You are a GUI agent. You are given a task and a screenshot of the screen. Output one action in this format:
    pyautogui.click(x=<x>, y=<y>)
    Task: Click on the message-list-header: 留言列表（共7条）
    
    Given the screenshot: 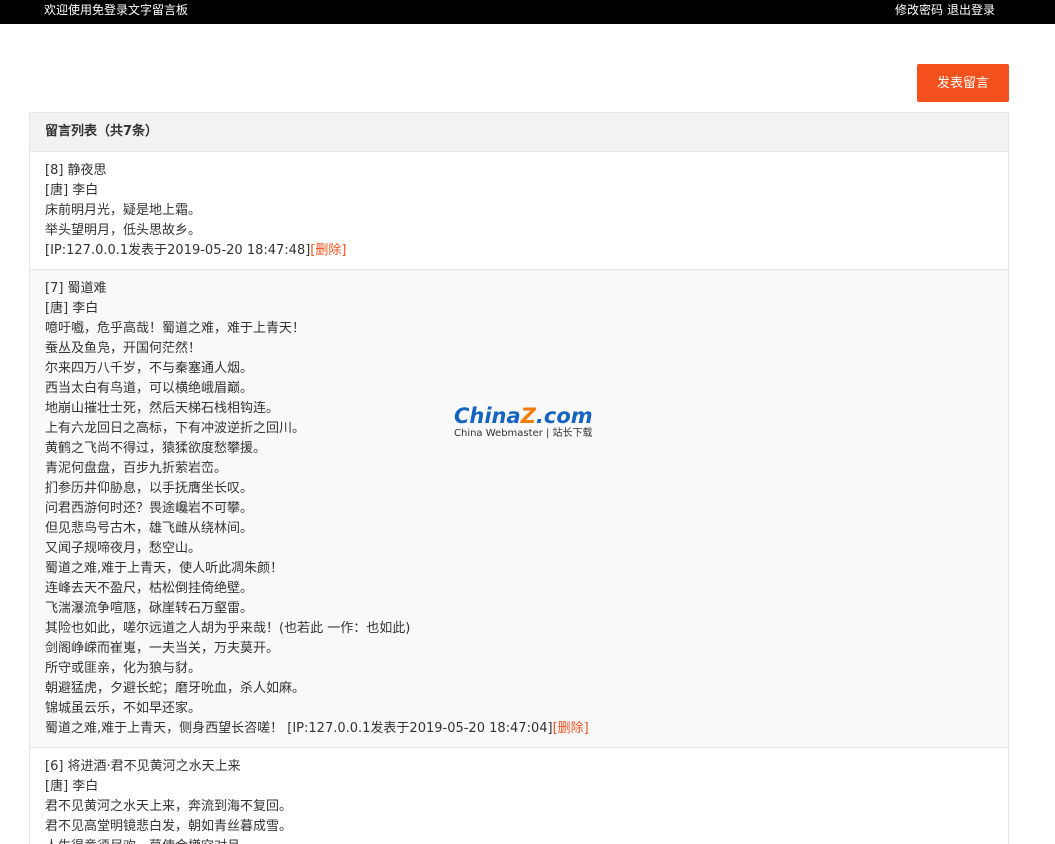 What is the action you would take?
    pyautogui.click(x=519, y=132)
    